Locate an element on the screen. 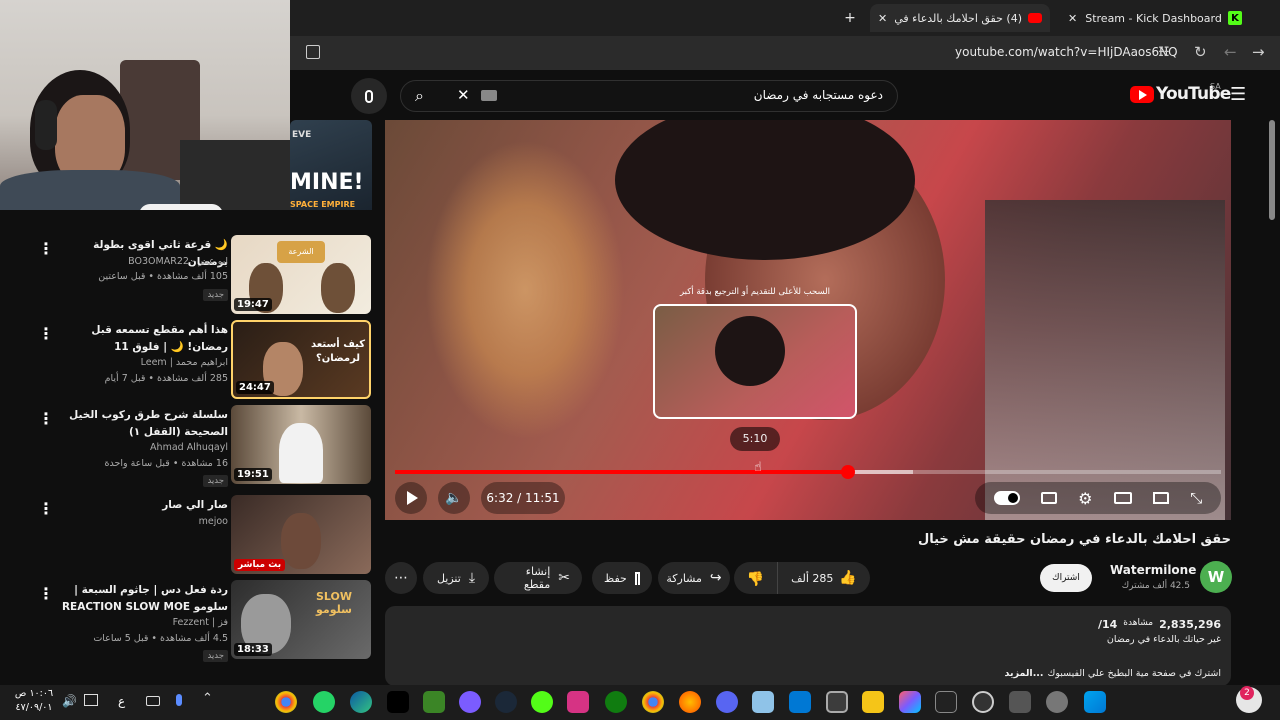 Image resolution: width=1280 pixels, height=720 pixels. github-icon is located at coordinates (983, 702).